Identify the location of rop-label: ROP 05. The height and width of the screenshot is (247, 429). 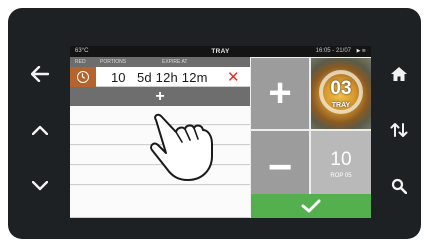
(341, 176).